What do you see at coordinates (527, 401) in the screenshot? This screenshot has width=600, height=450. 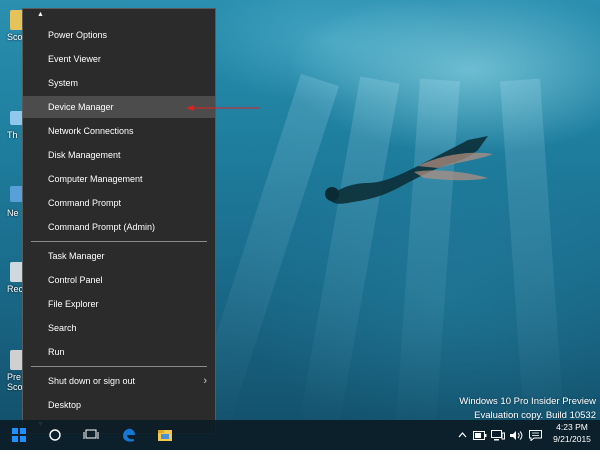 I see `watermark-edition: Windows 10 Pro Insider Preview` at bounding box center [527, 401].